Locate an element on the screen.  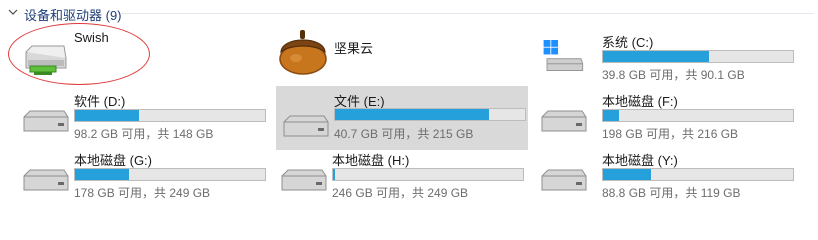
group-divider is located at coordinates (467, 13).